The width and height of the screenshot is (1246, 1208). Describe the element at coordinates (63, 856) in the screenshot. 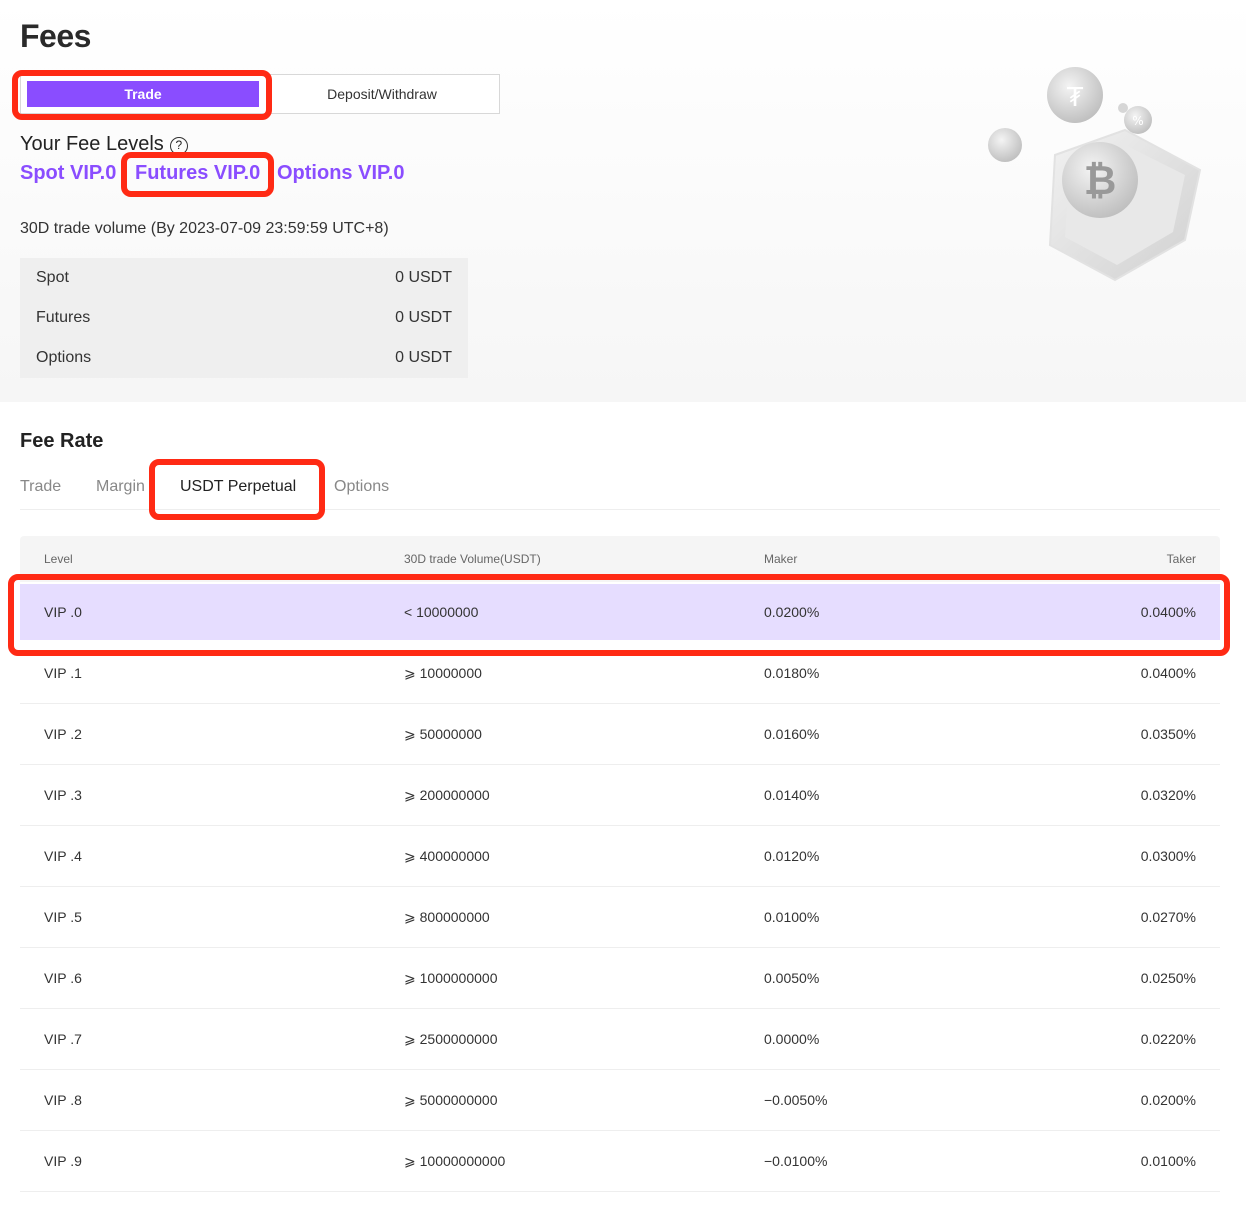

I see `cell-level: VIP .4` at that location.